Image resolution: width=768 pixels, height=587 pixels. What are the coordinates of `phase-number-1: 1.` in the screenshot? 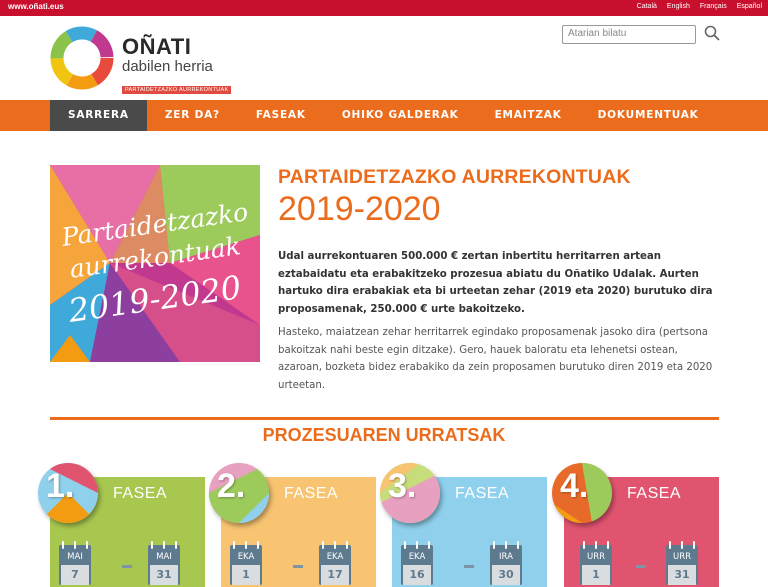 It's located at (60, 486).